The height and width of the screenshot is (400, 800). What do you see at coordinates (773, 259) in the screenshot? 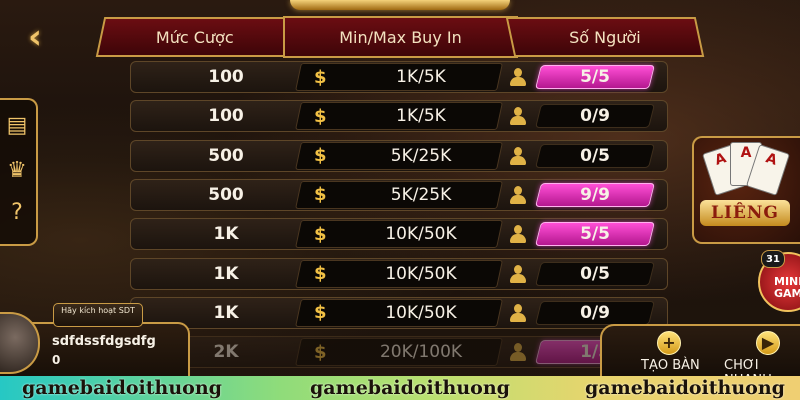
I see `mini-game-badge: 31` at bounding box center [773, 259].